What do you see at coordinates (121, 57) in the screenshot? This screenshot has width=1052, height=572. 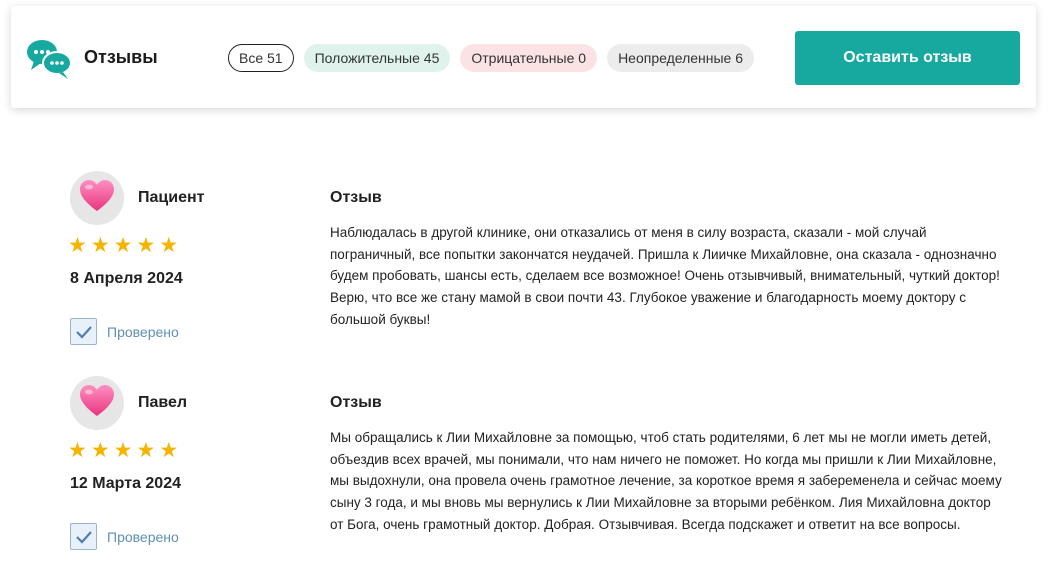 I see `page-title: Отзывы` at bounding box center [121, 57].